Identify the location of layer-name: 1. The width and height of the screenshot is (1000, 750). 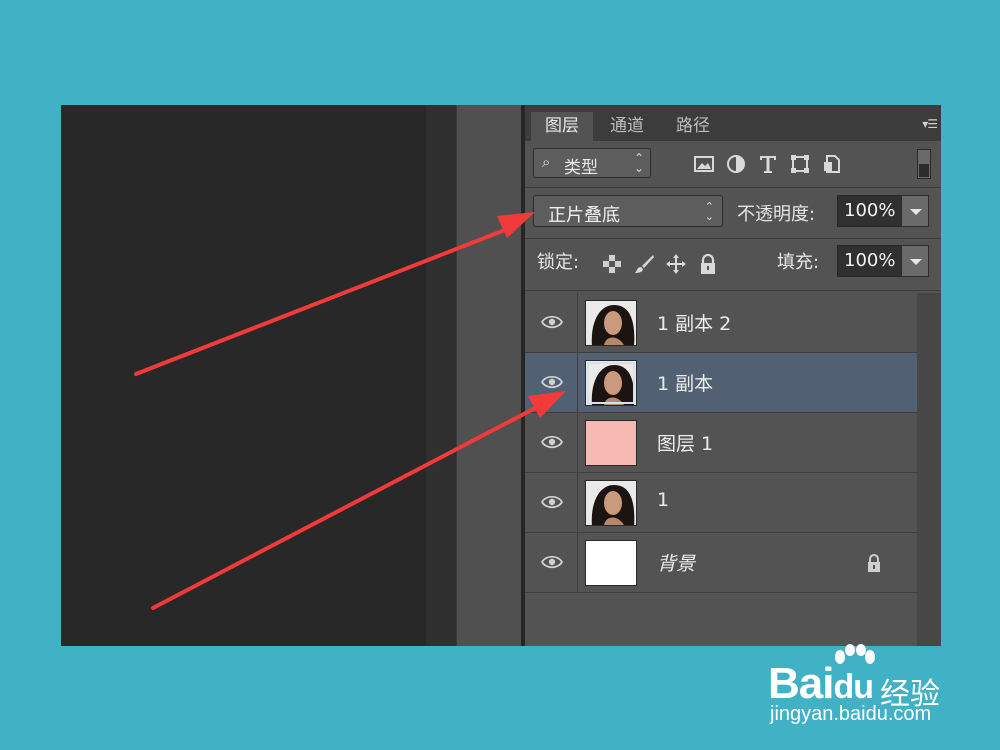
(663, 500).